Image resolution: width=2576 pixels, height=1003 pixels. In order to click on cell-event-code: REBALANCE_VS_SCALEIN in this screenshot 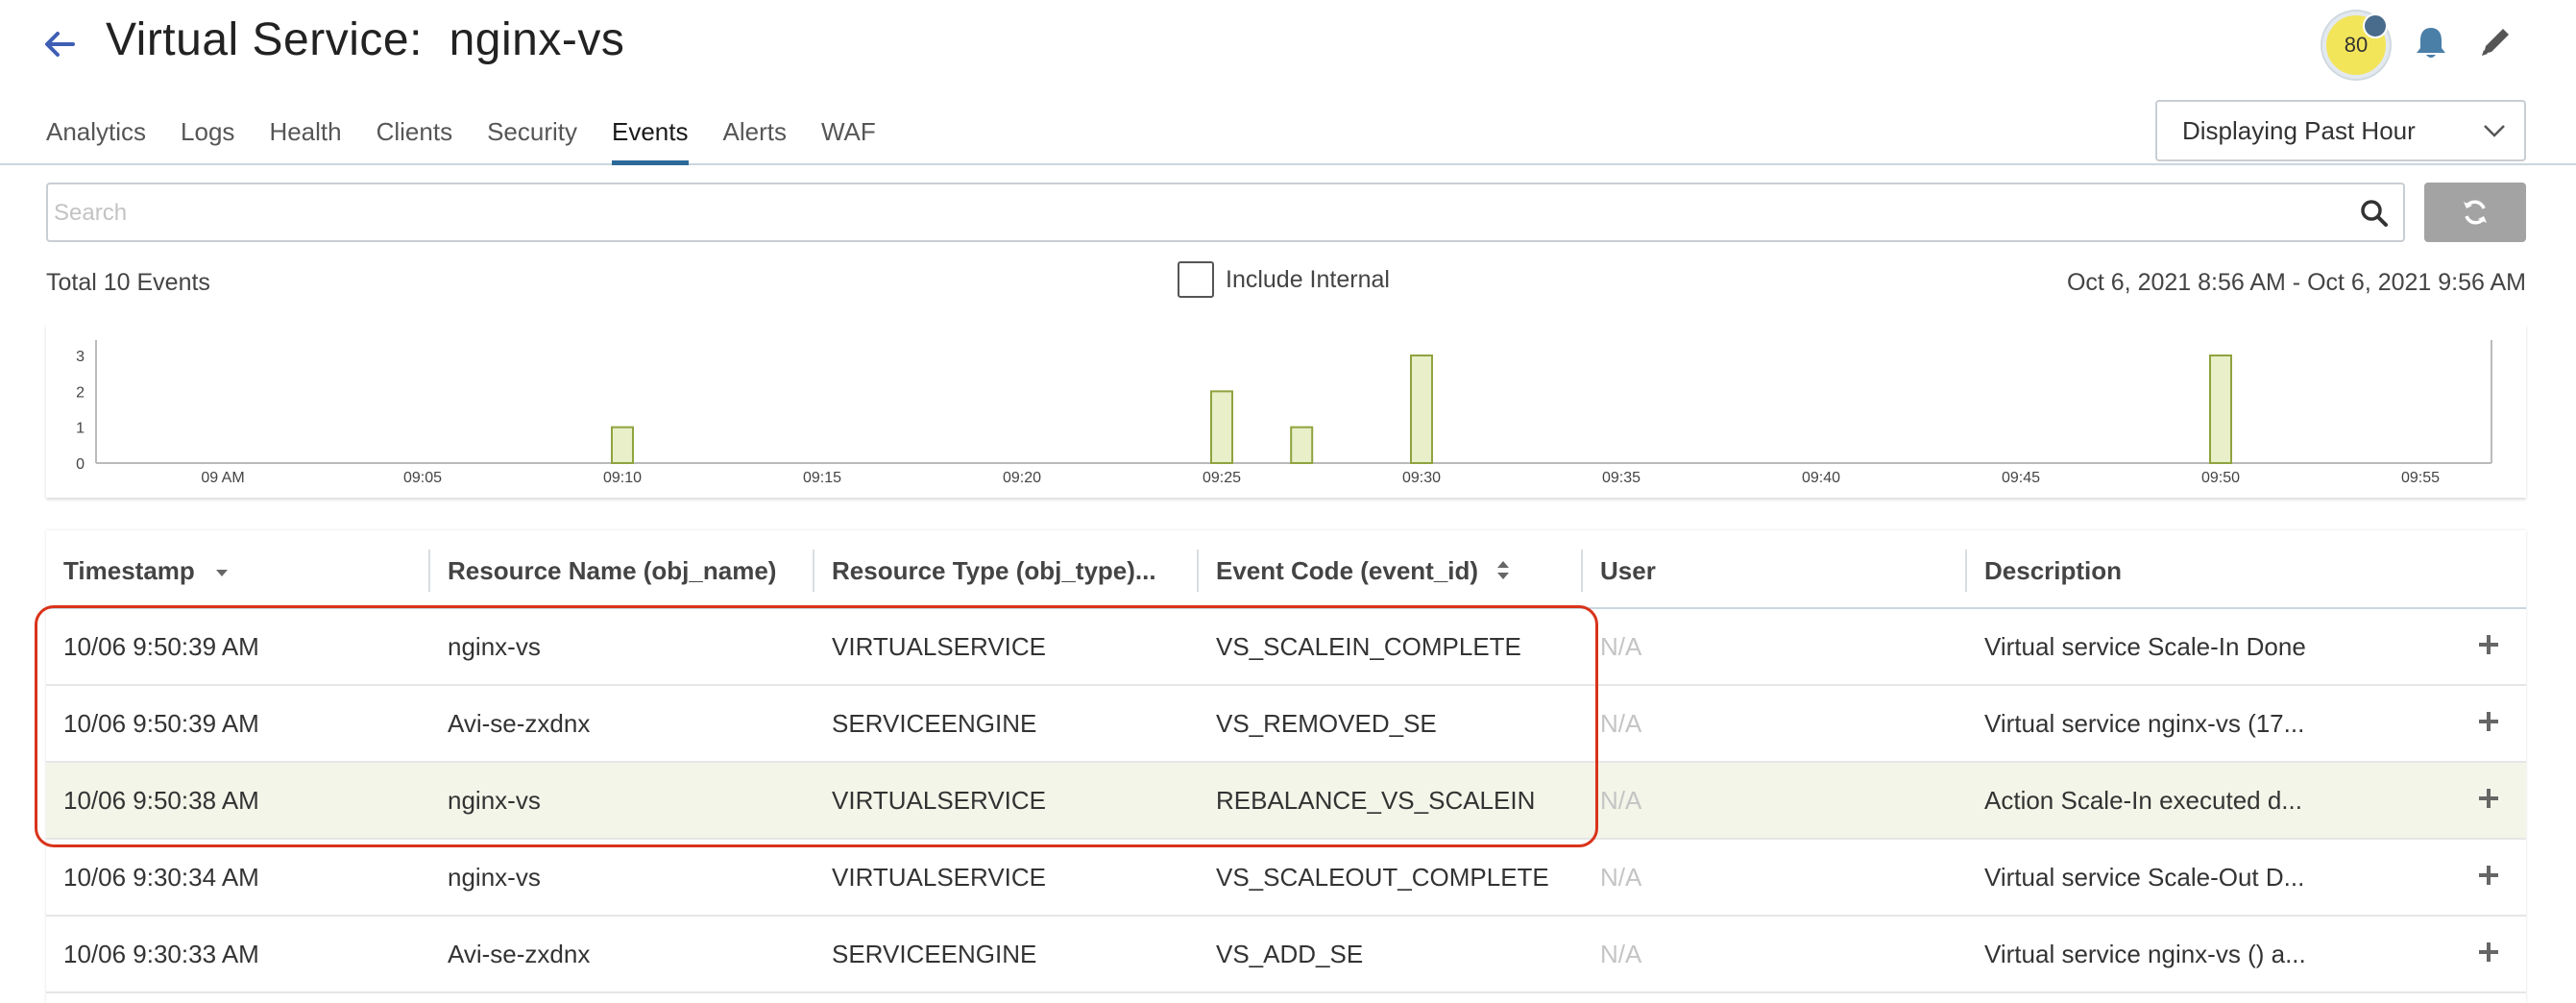, I will do `click(1376, 800)`.